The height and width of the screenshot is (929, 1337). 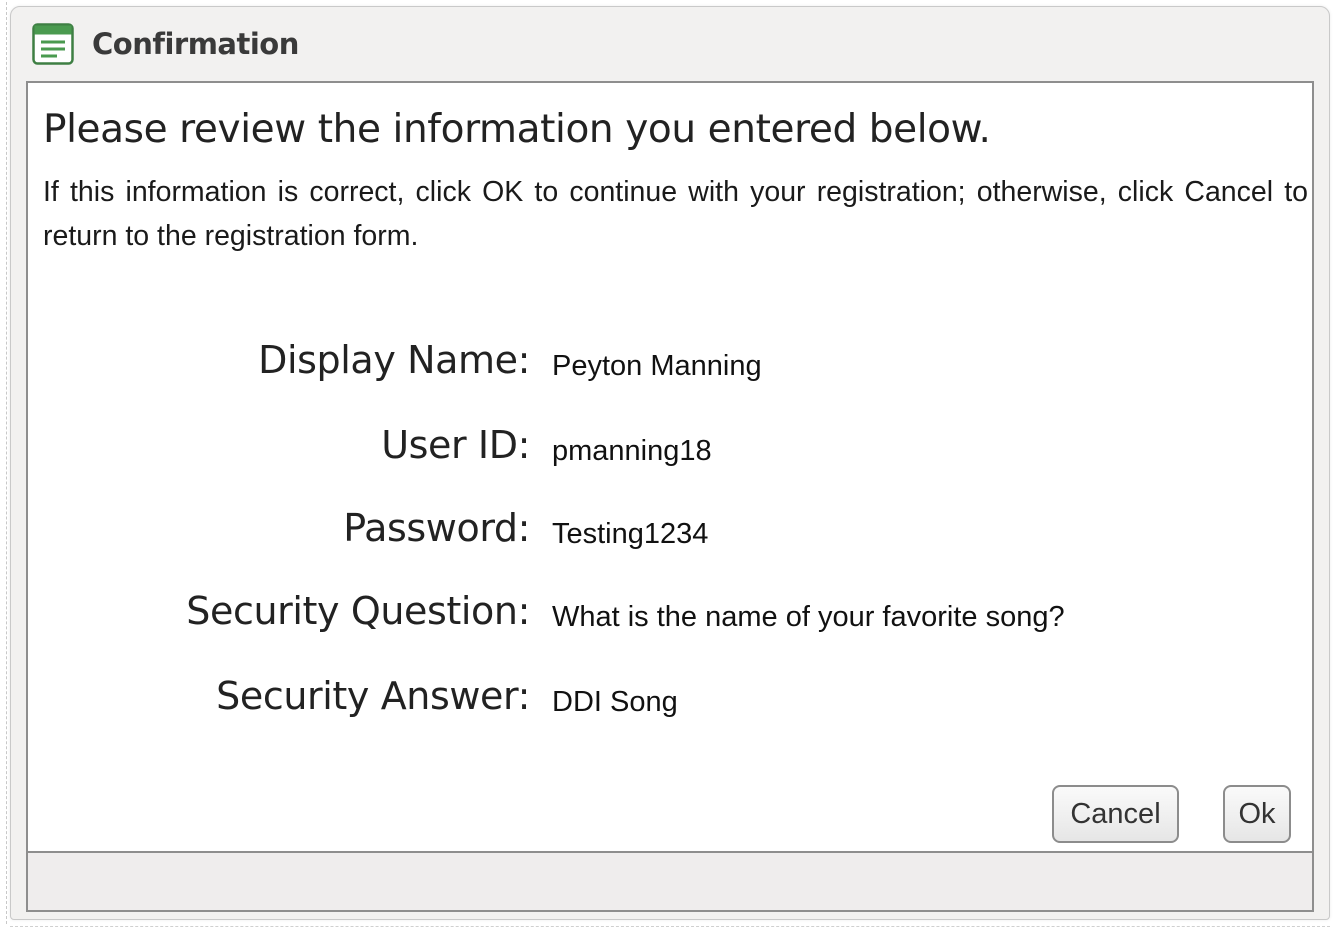 What do you see at coordinates (1115, 814) in the screenshot?
I see `cancel-button: Cancel` at bounding box center [1115, 814].